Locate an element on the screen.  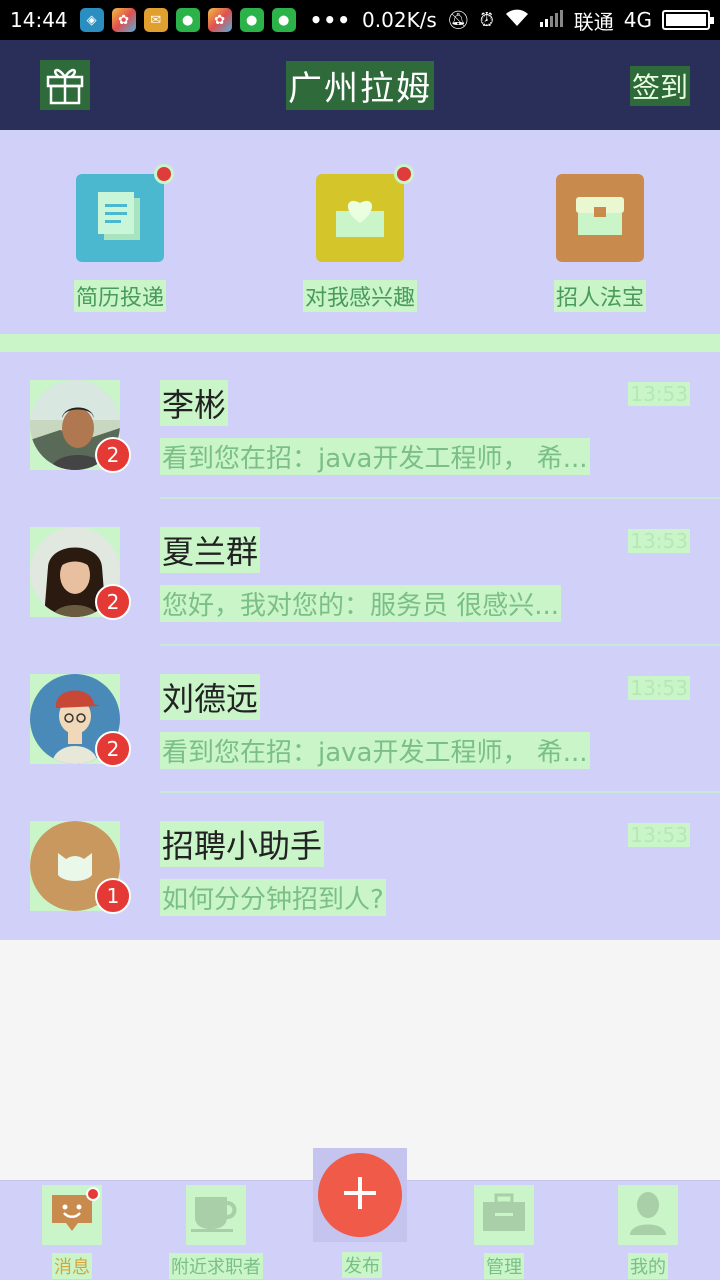
shortcut-label: 简历投递 is located at coordinates (119, 296).